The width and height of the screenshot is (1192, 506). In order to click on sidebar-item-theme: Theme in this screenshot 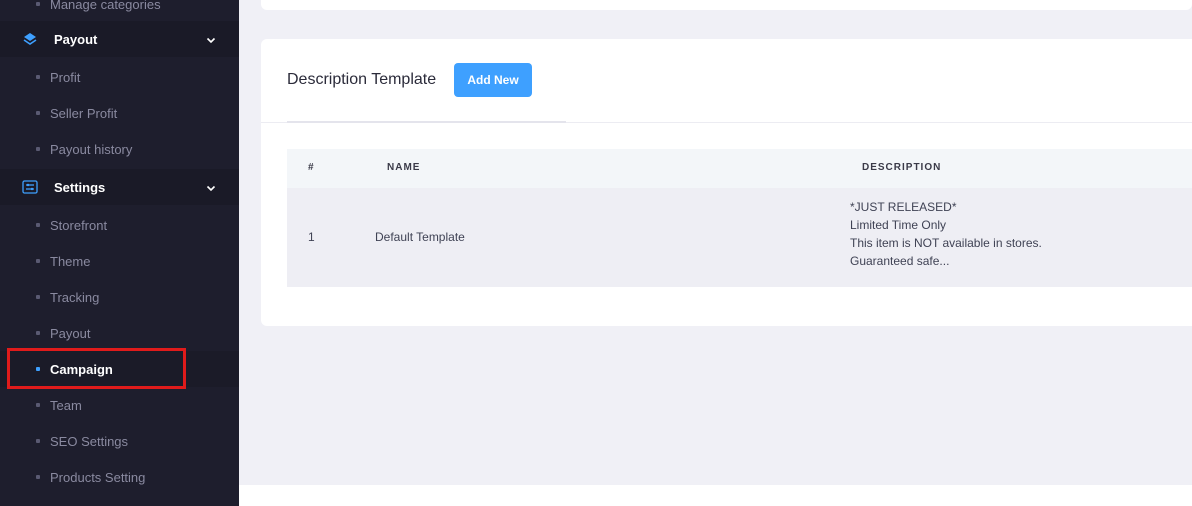, I will do `click(119, 261)`.